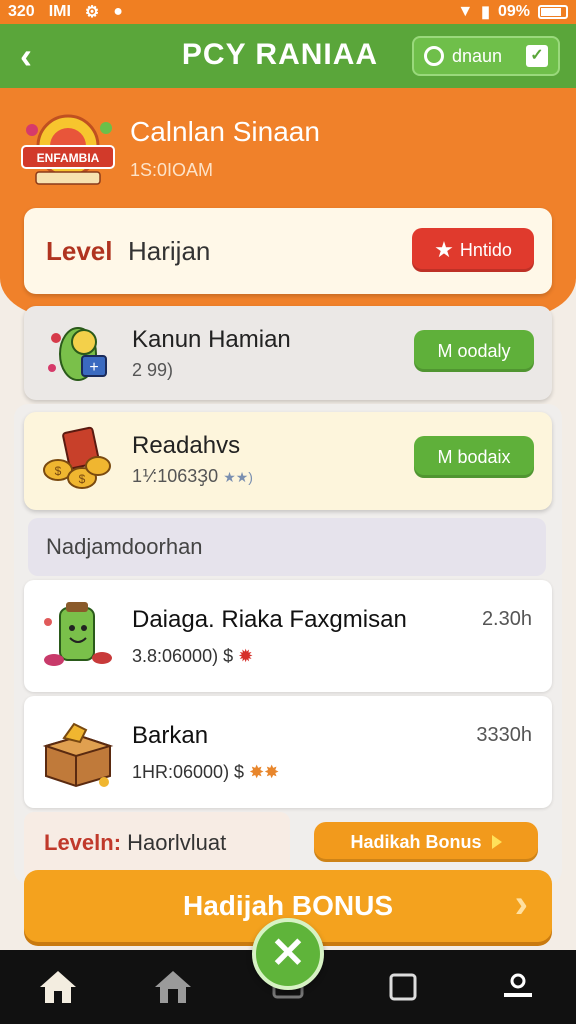  I want to click on level-label: Level, so click(79, 251).